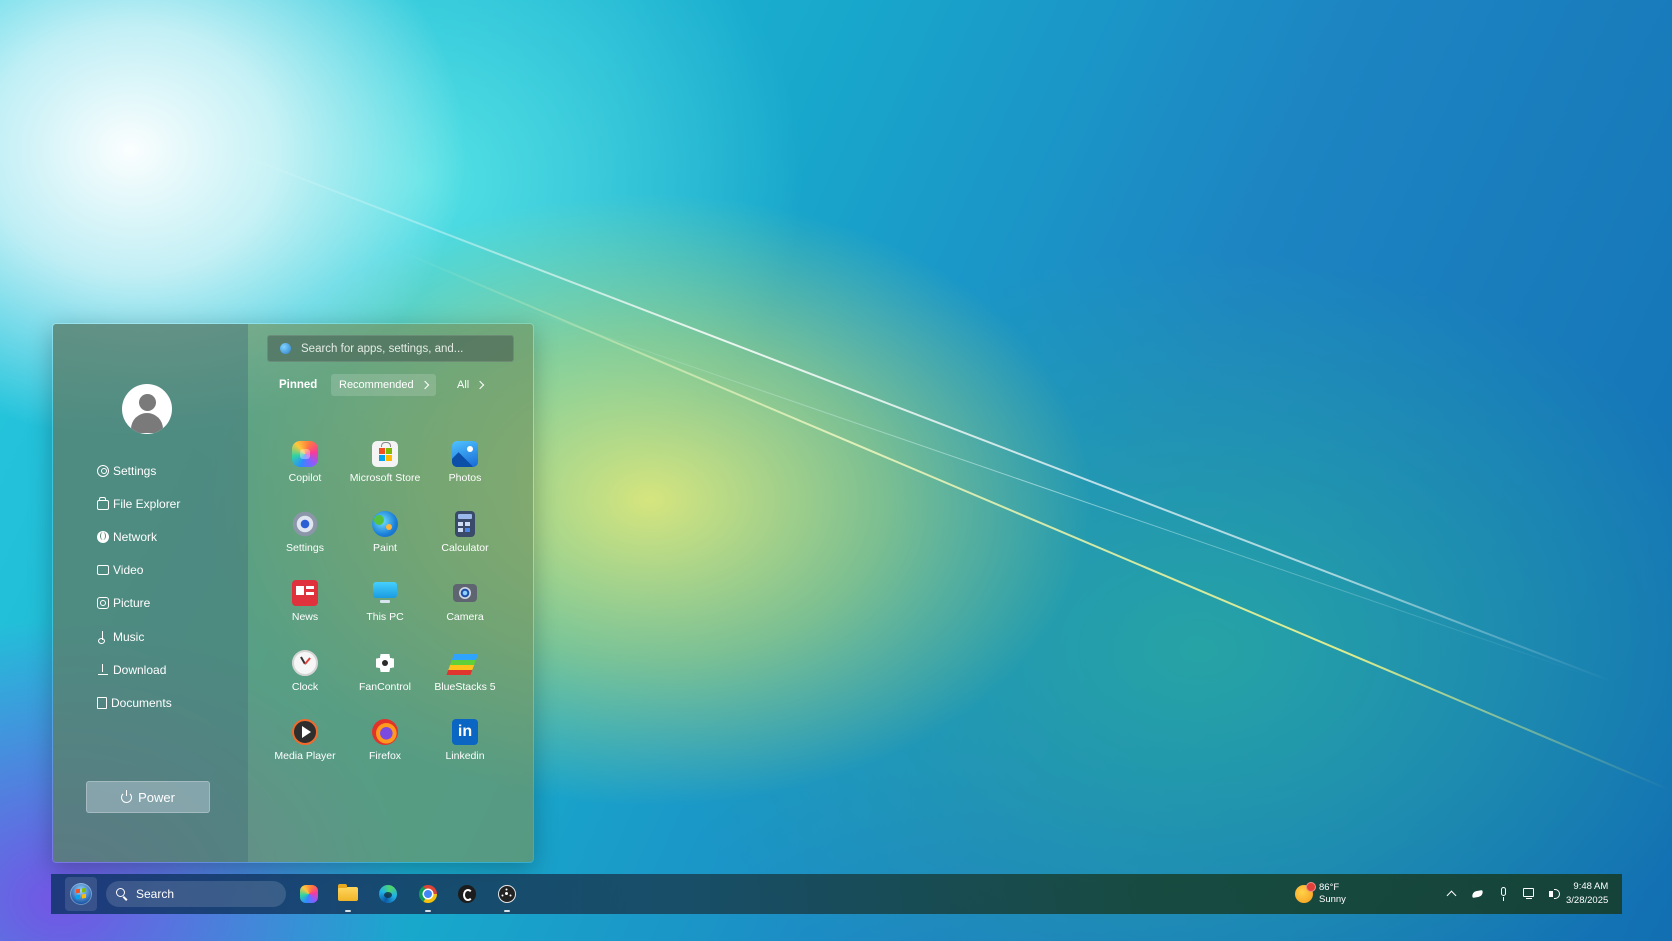 The width and height of the screenshot is (1672, 941). What do you see at coordinates (467, 894) in the screenshot?
I see `taskbar-app-tool` at bounding box center [467, 894].